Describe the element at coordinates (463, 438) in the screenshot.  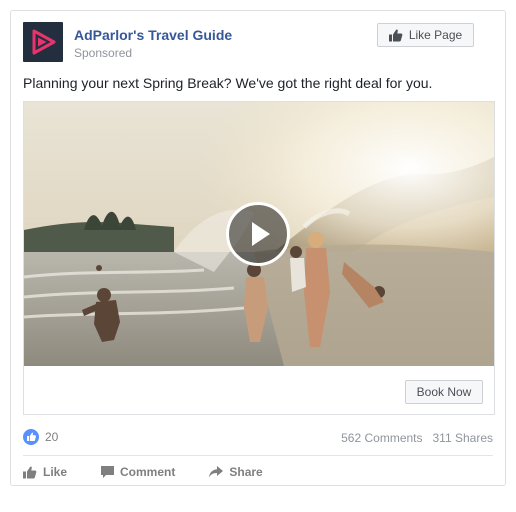
I see `shares-count-link: 311 Shares` at that location.